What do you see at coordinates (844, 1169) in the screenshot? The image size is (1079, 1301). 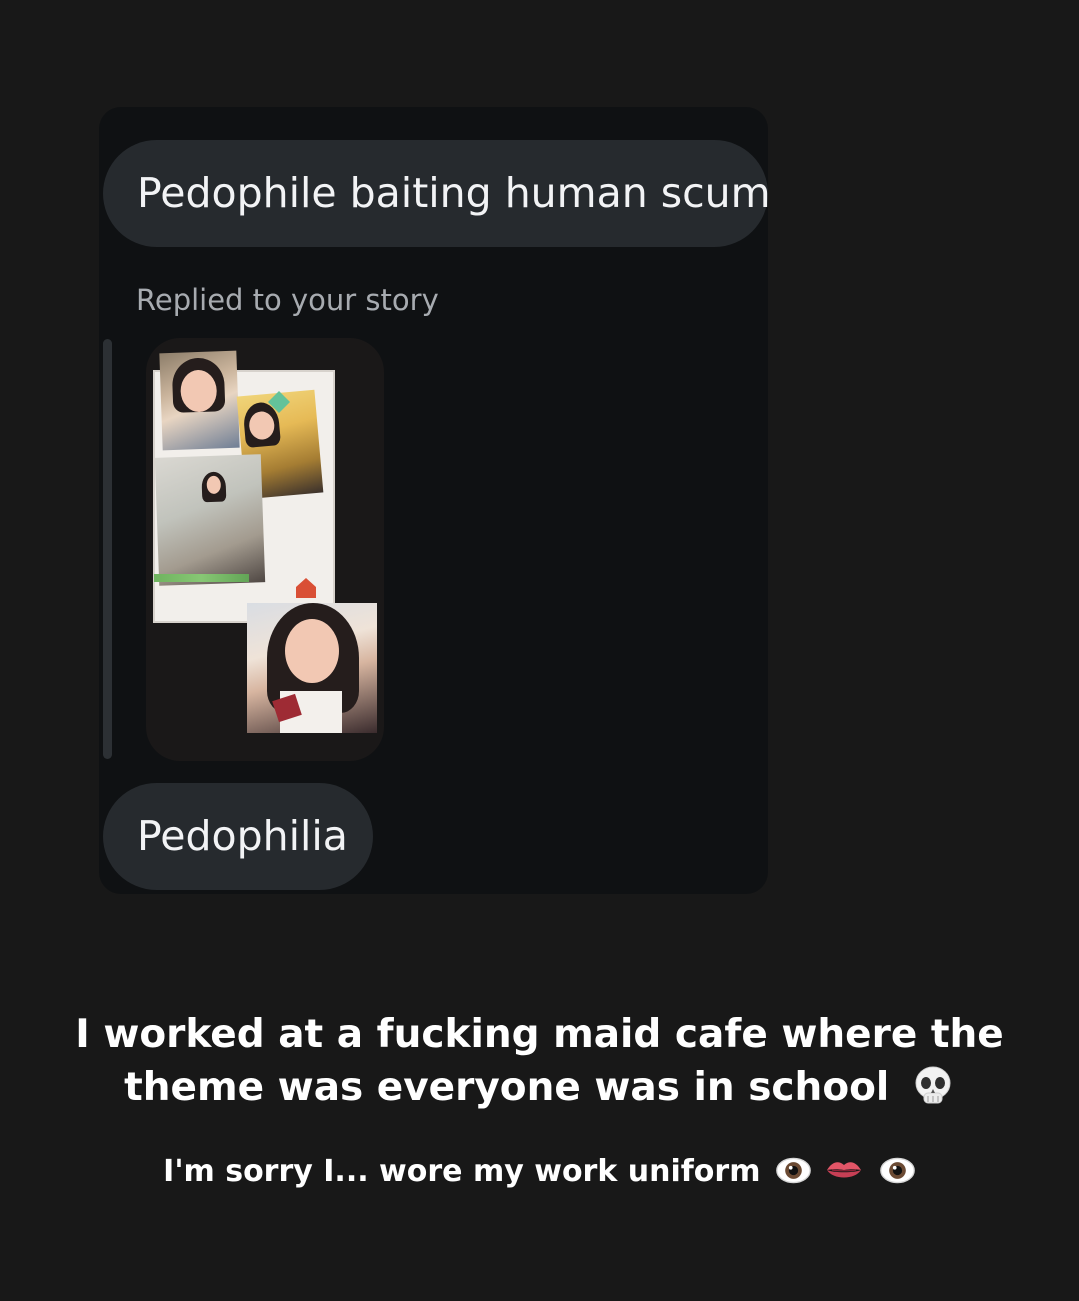 I see `lips-icon` at bounding box center [844, 1169].